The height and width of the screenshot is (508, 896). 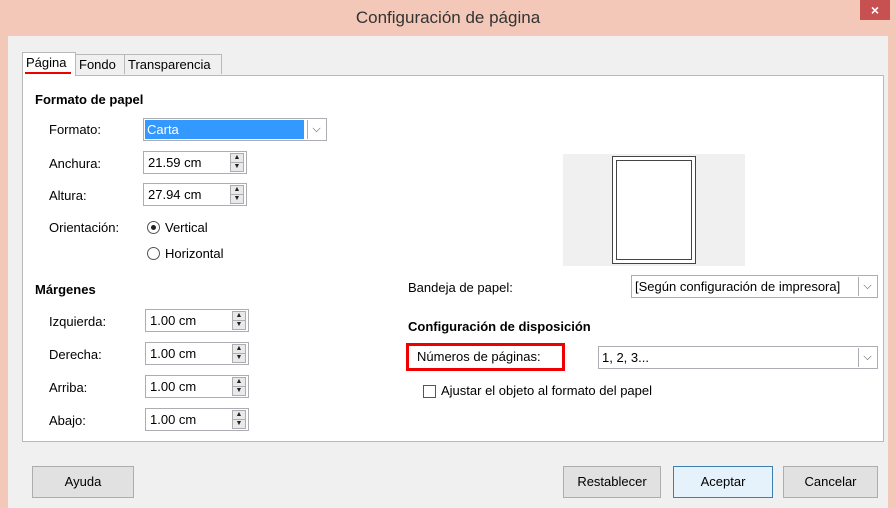 I want to click on page-numbers-select: 1, 2, 3... ⌵, so click(x=738, y=357).